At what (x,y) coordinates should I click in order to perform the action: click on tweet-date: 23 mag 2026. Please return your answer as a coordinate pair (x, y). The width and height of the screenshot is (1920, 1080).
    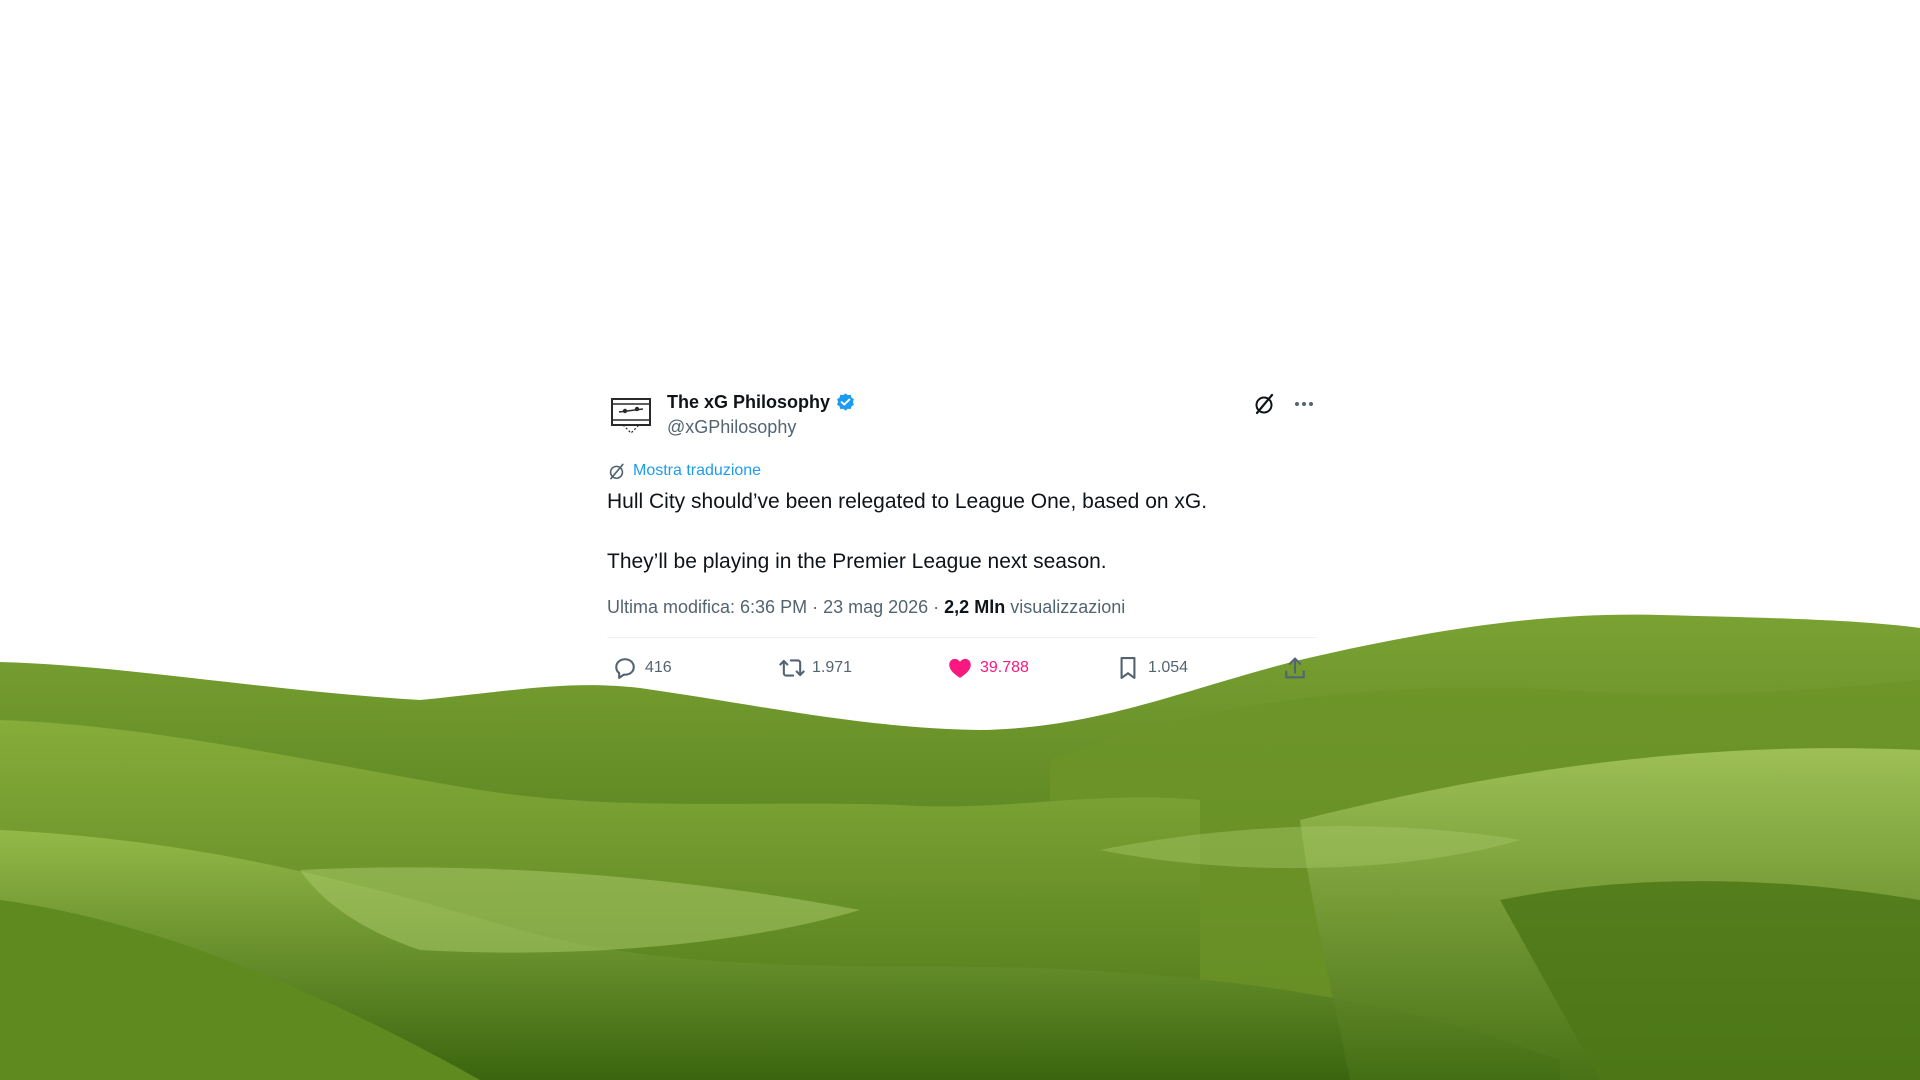
    Looking at the image, I should click on (875, 607).